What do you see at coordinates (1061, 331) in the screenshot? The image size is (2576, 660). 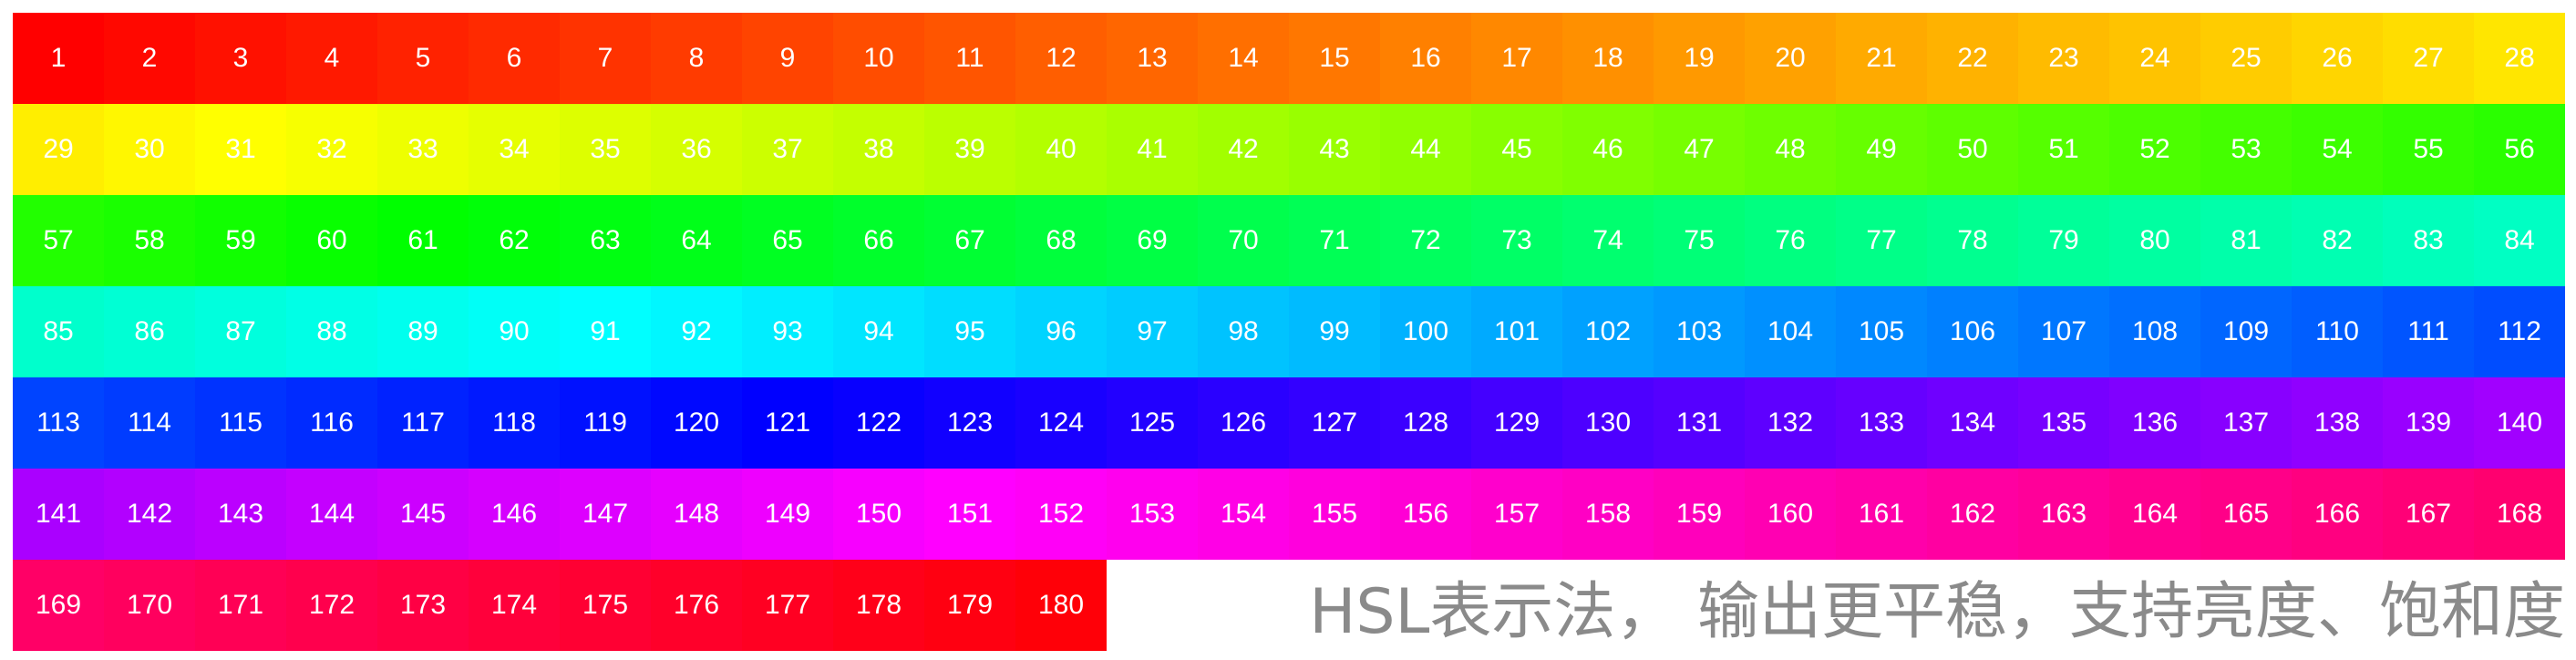 I see `color-swatch-96: 96` at bounding box center [1061, 331].